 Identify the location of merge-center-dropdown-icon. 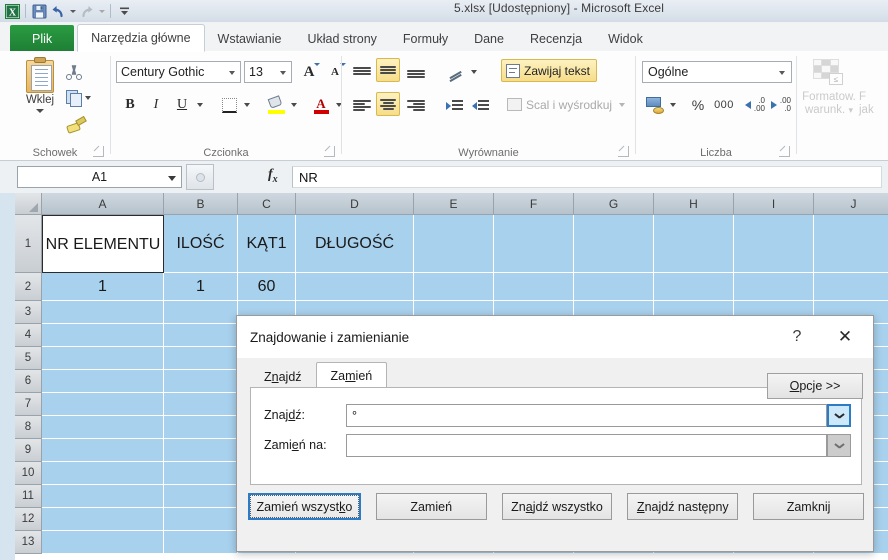
(622, 104).